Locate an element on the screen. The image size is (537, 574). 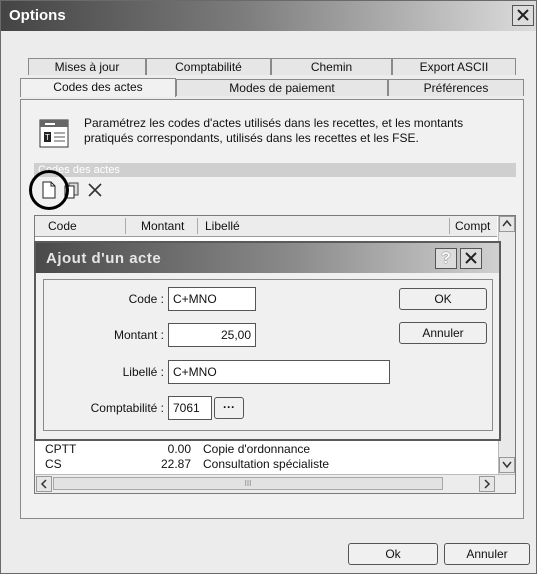
tab-mises-a-jour: Mises à jour is located at coordinates (87, 66).